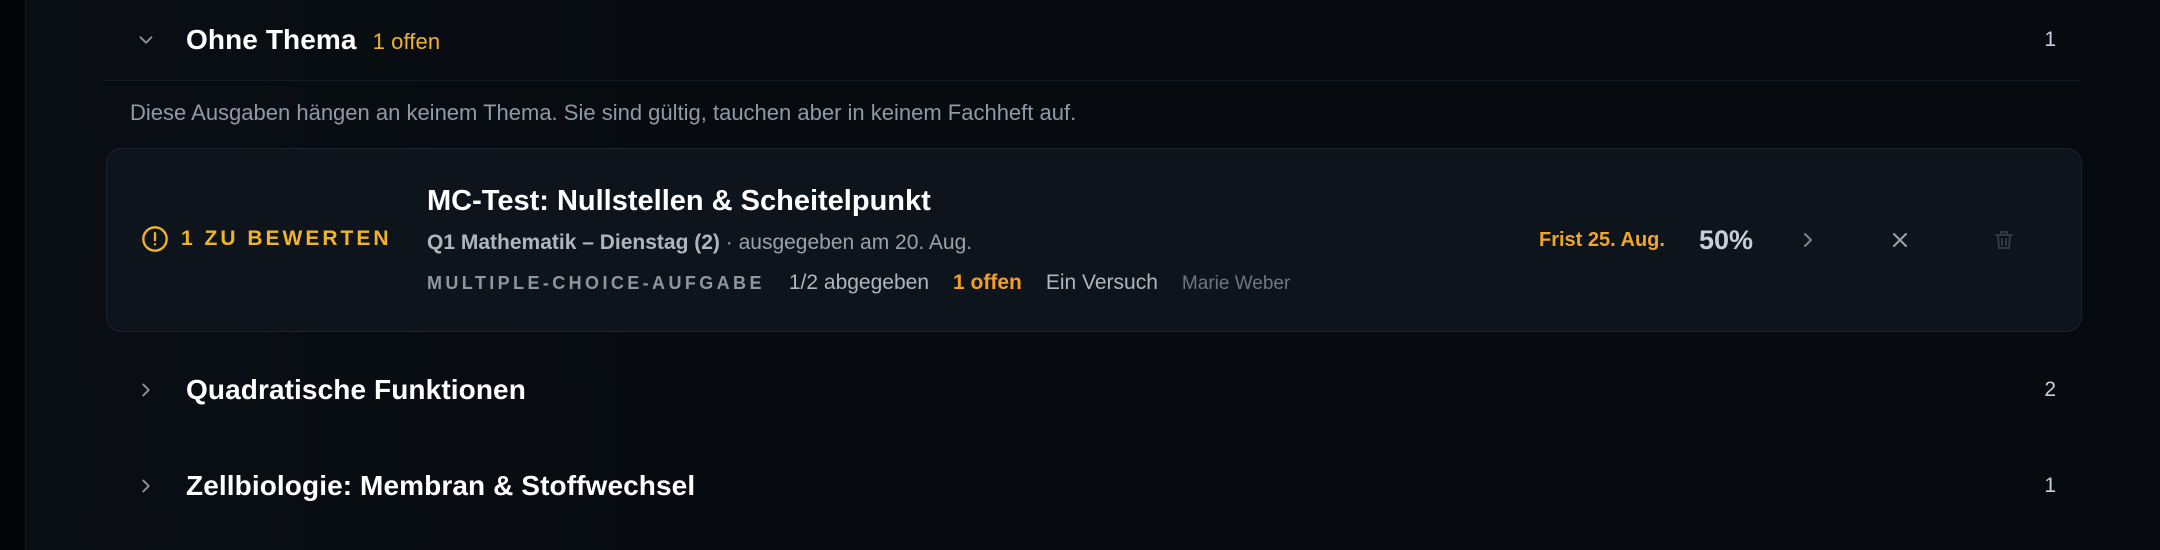 The width and height of the screenshot is (2160, 550). What do you see at coordinates (1093, 40) in the screenshot?
I see `section-header-ohne-thema: Ohne Thema 1 offen 1` at bounding box center [1093, 40].